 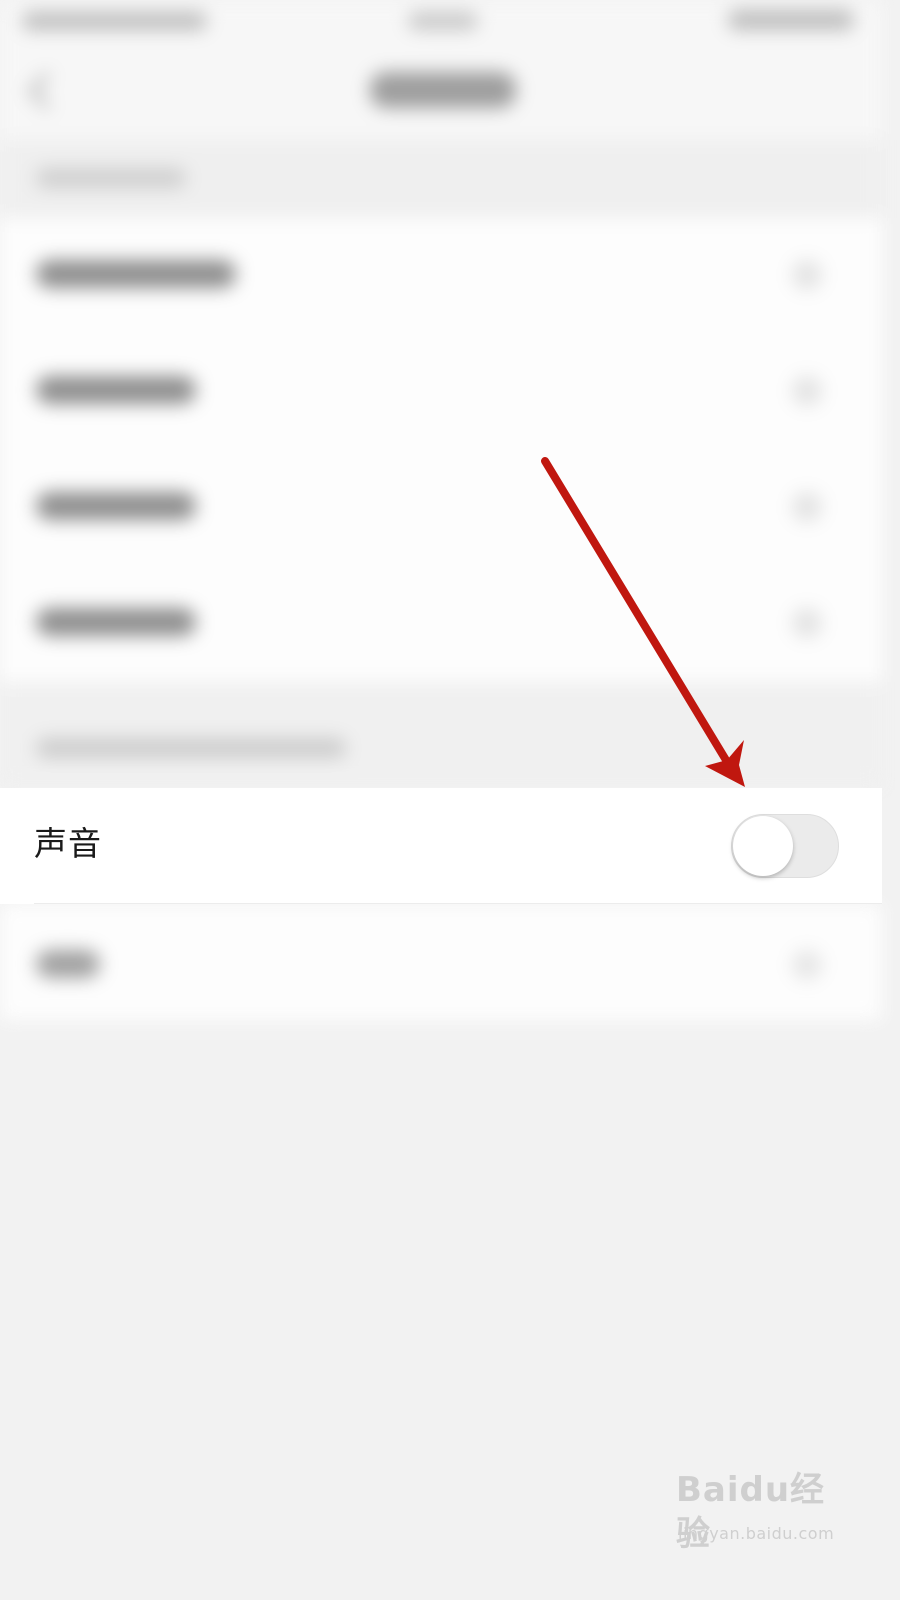 What do you see at coordinates (114, 21) in the screenshot?
I see `status-bar-left-icons` at bounding box center [114, 21].